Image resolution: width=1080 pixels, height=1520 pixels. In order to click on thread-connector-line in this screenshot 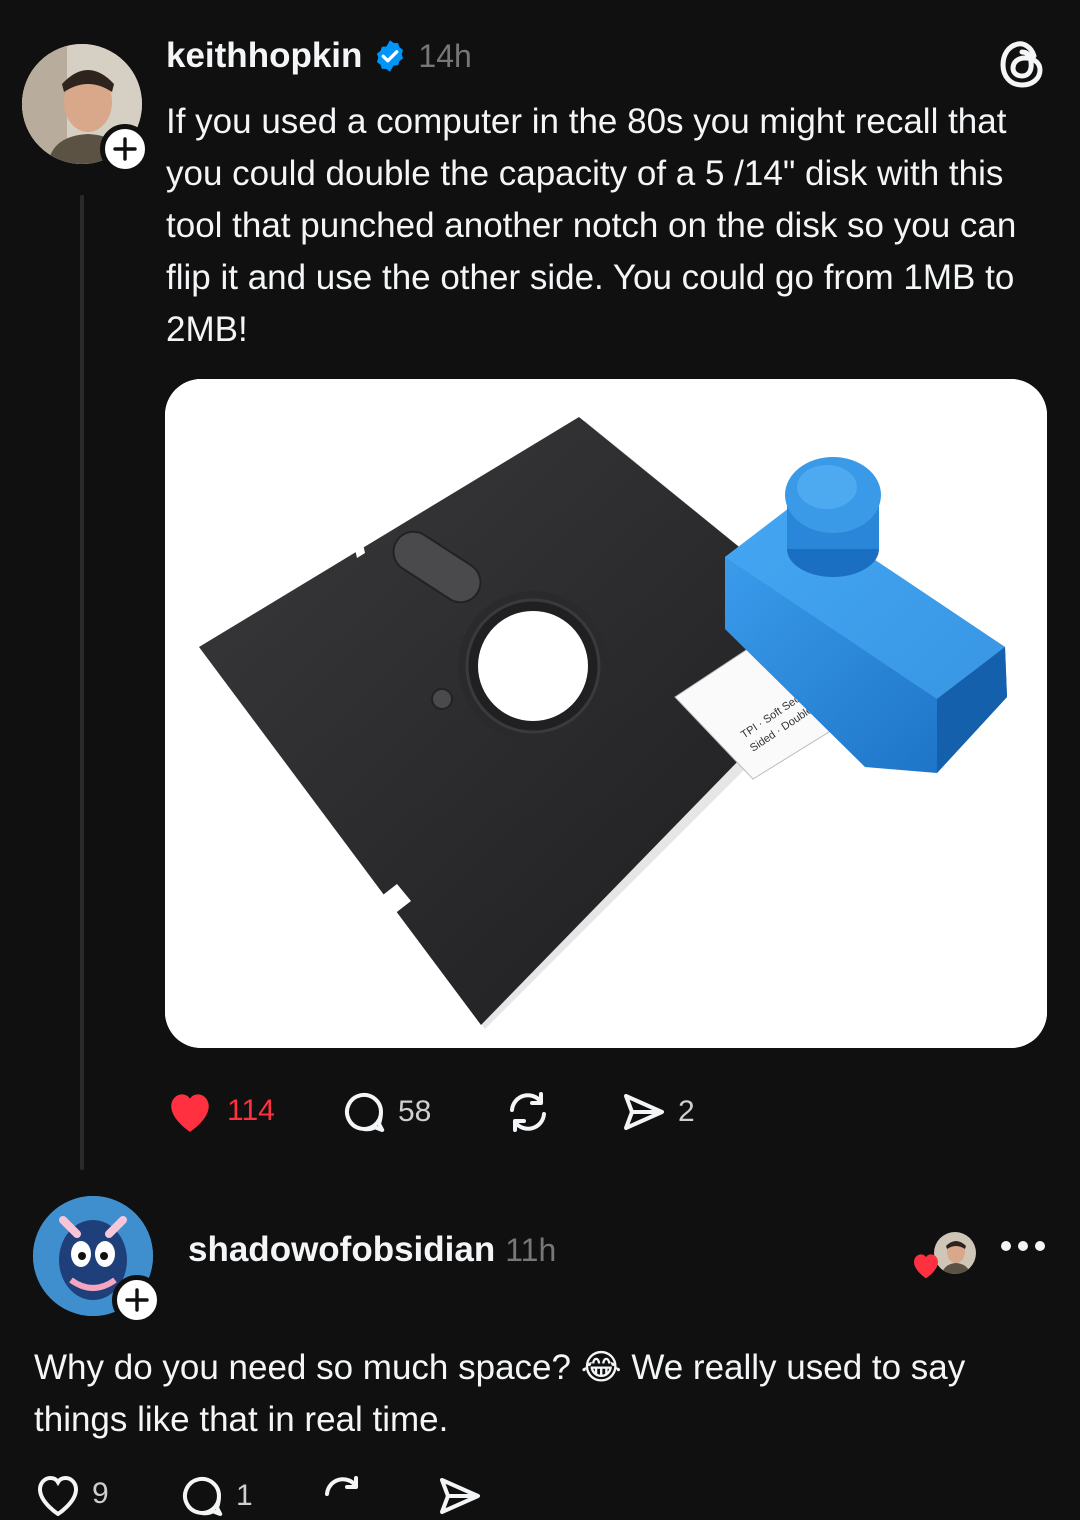, I will do `click(82, 682)`.